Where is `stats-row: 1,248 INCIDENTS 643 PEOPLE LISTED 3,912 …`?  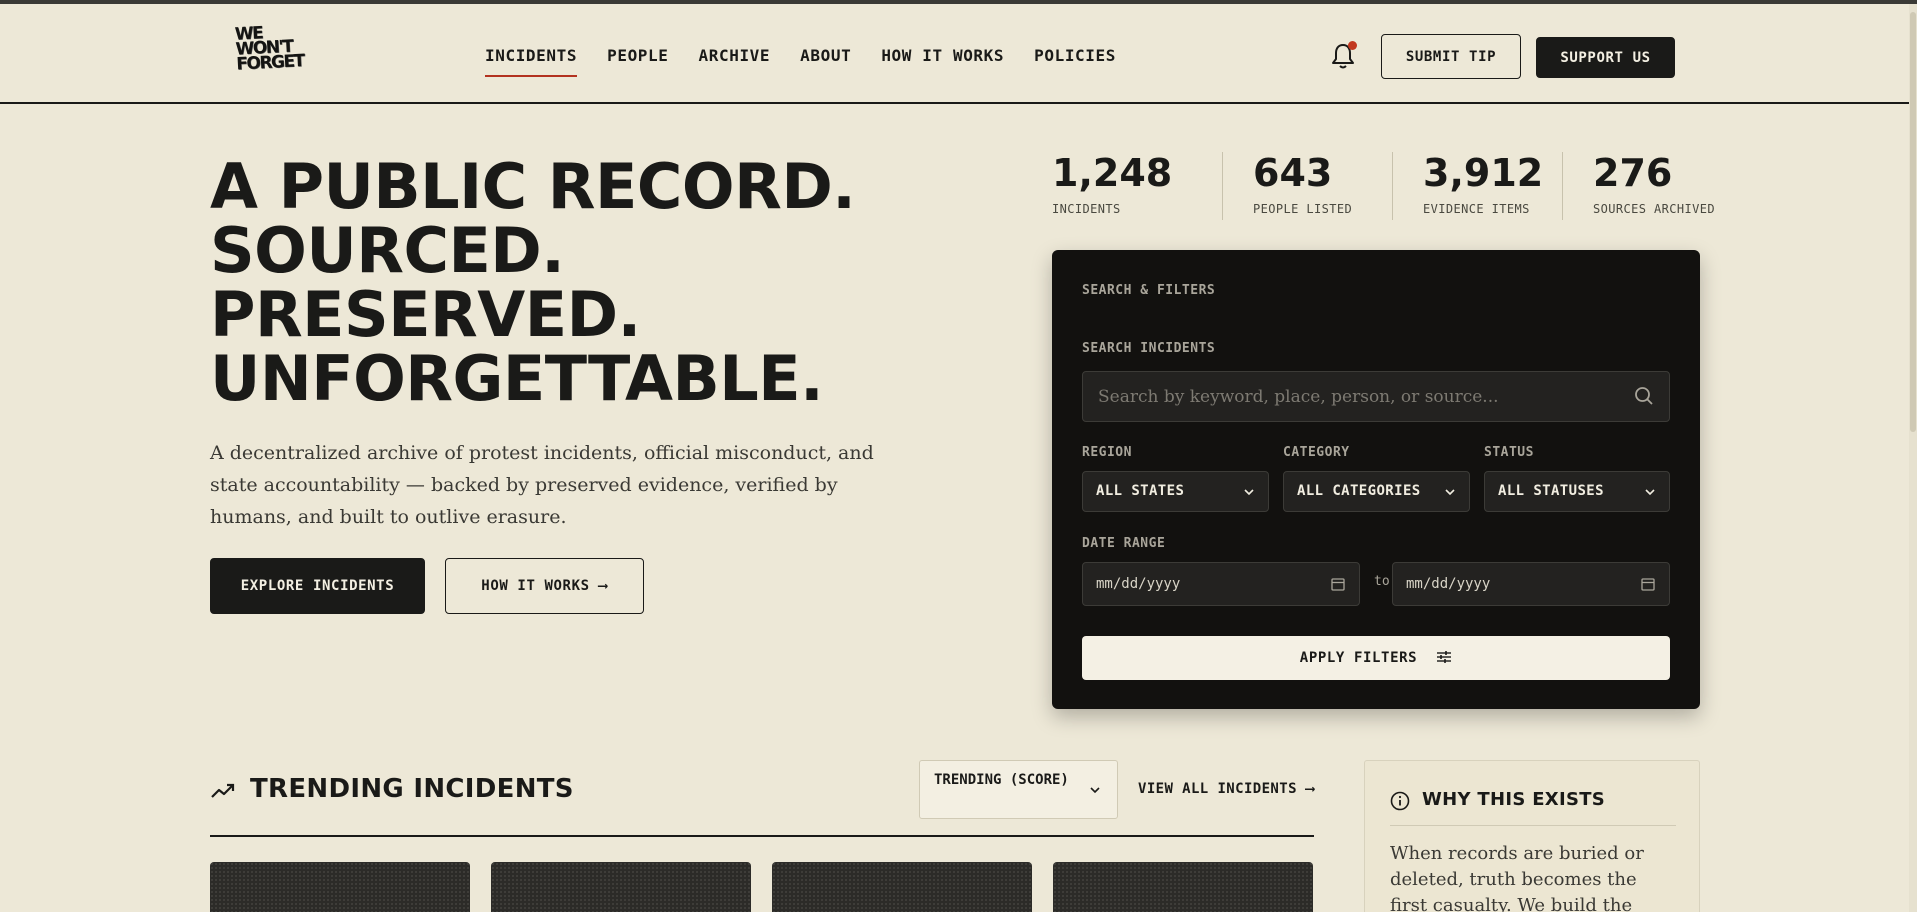 stats-row: 1,248 INCIDENTS 643 PEOPLE LISTED 3,912 … is located at coordinates (1392, 186).